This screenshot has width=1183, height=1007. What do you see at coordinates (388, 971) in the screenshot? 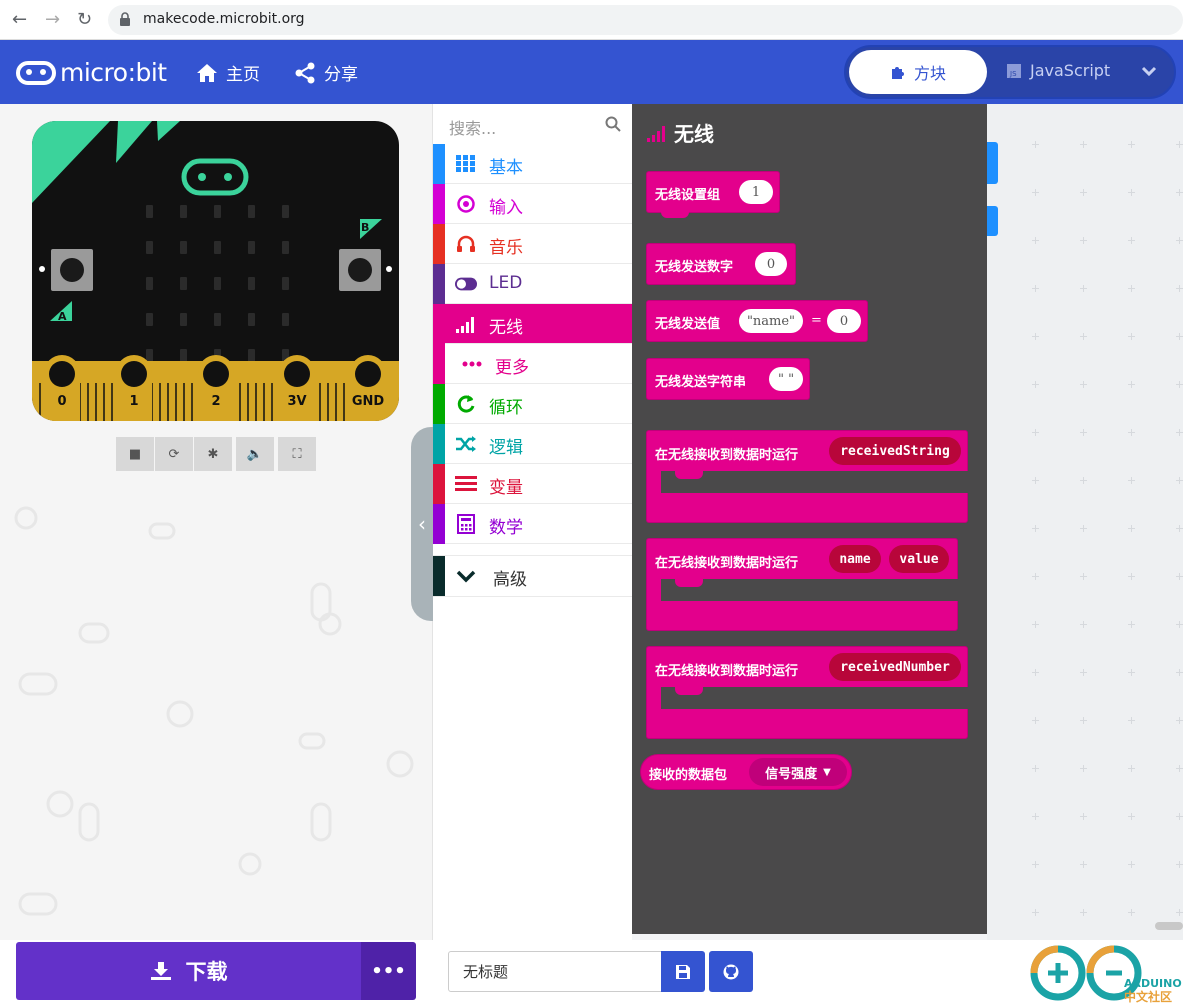
I see `more-options-button: •••` at bounding box center [388, 971].